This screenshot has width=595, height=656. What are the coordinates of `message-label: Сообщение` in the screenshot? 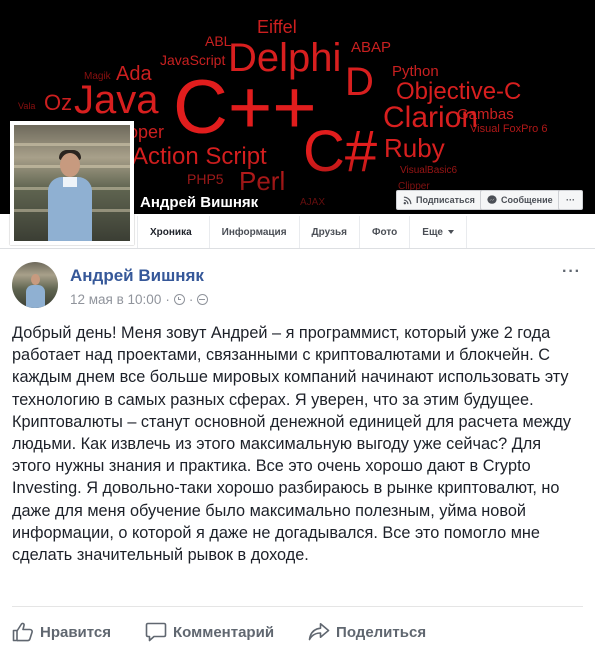 It's located at (527, 200).